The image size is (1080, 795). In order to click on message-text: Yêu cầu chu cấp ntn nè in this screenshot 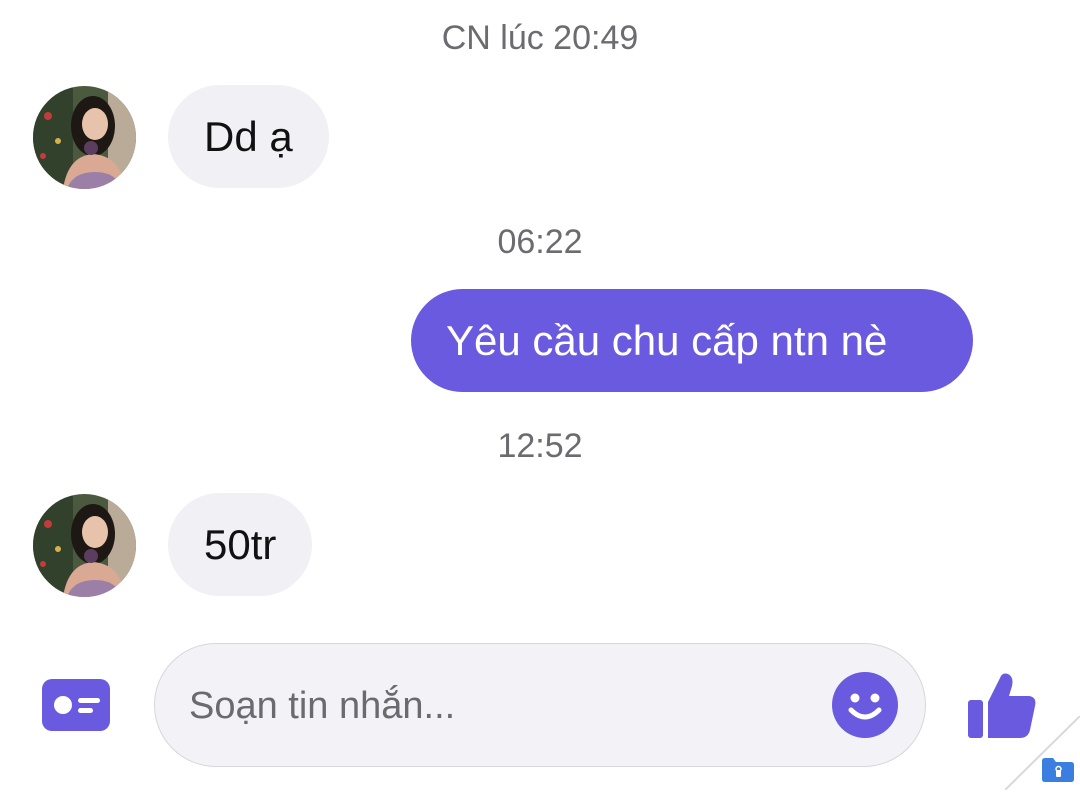, I will do `click(667, 340)`.